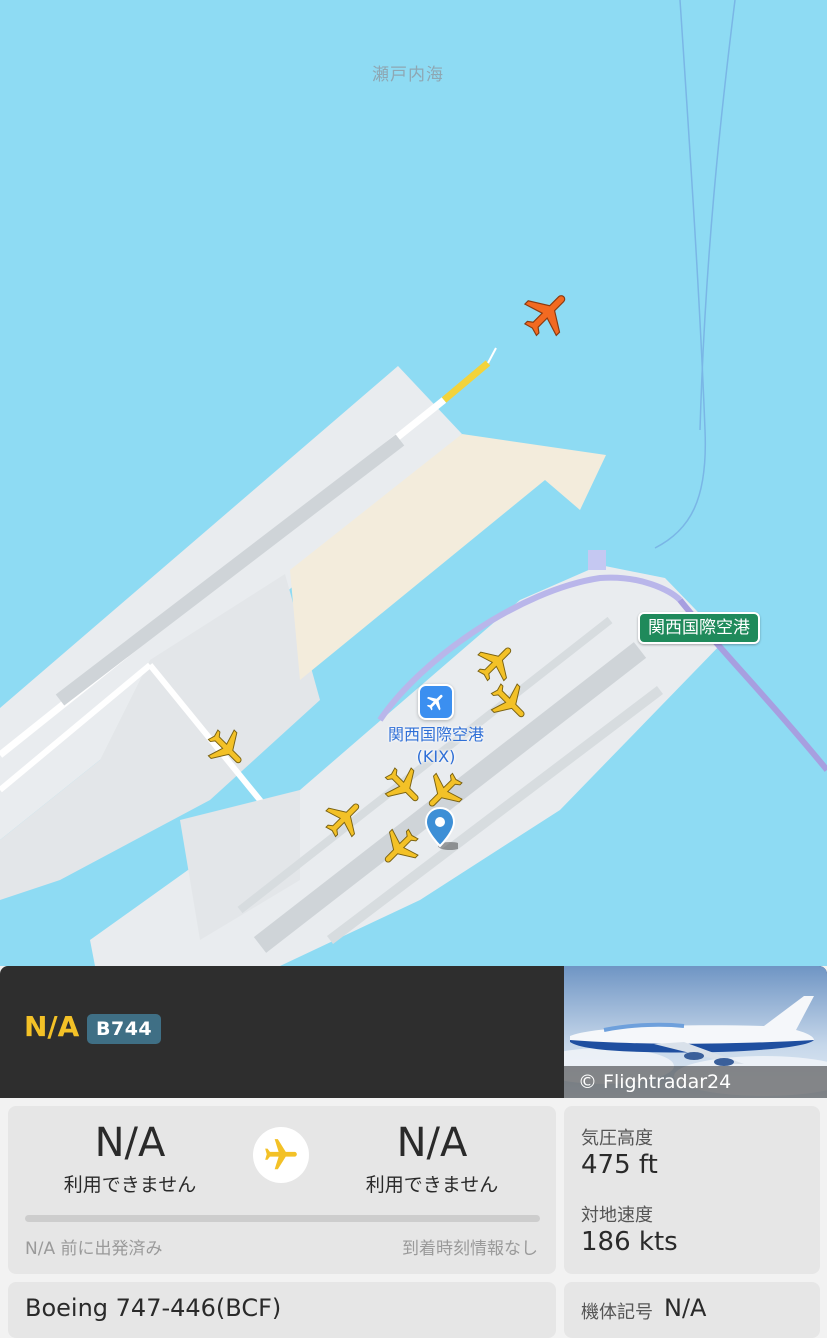 The height and width of the screenshot is (1338, 827). I want to click on flight-progress-bar, so click(282, 1218).